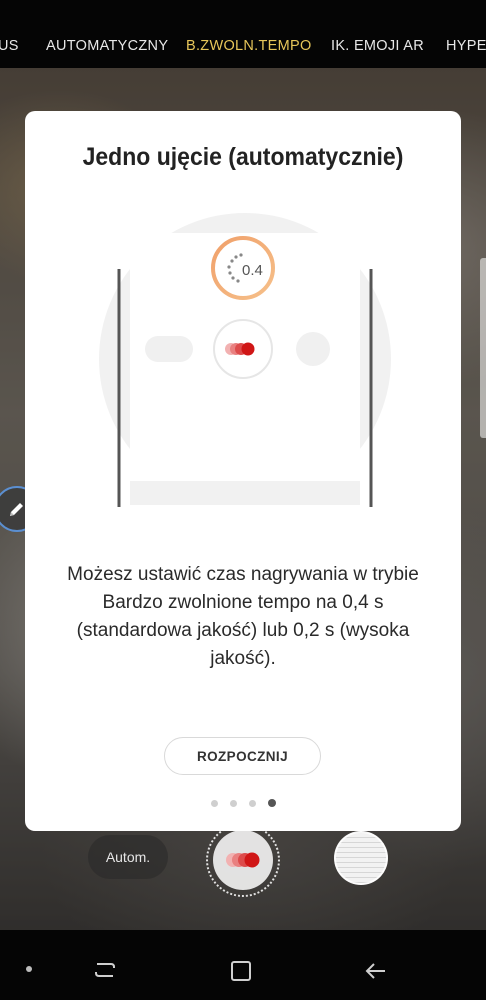 The height and width of the screenshot is (1000, 486). Describe the element at coordinates (466, 46) in the screenshot. I see `mode-tab-hyperlapse: HYPE` at that location.